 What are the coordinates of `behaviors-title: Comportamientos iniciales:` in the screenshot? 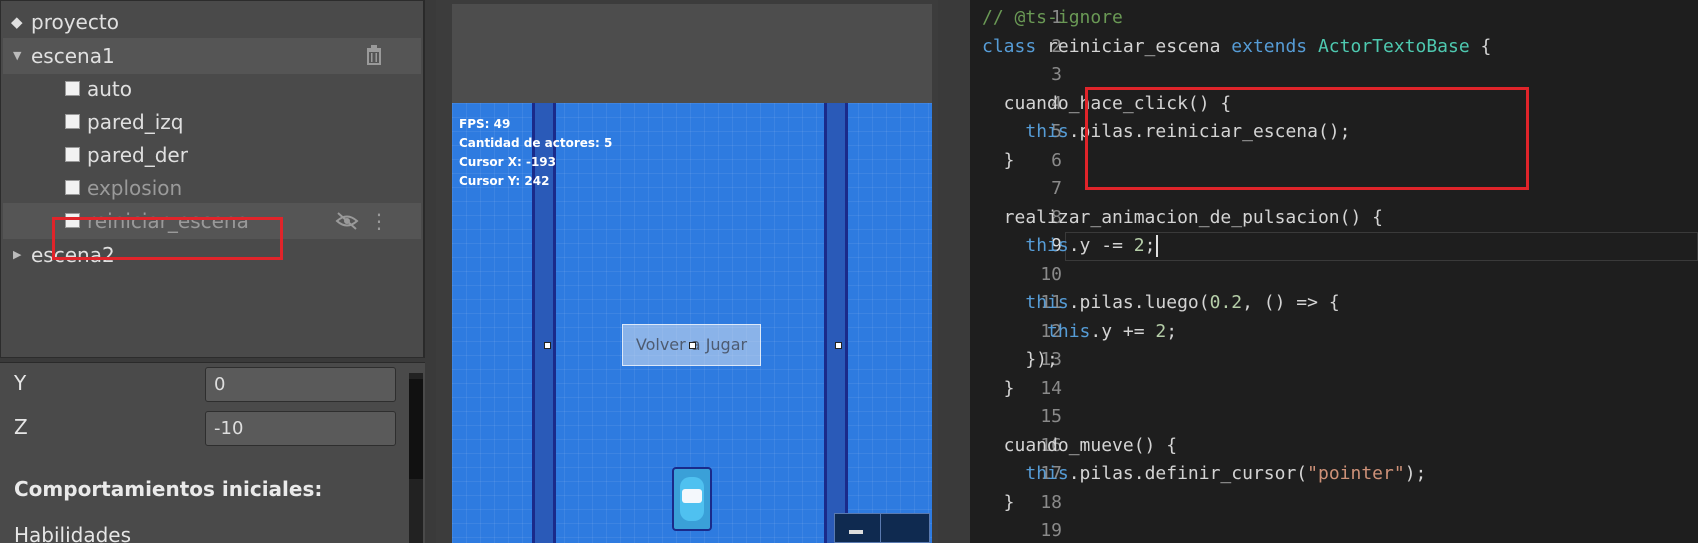 It's located at (168, 489).